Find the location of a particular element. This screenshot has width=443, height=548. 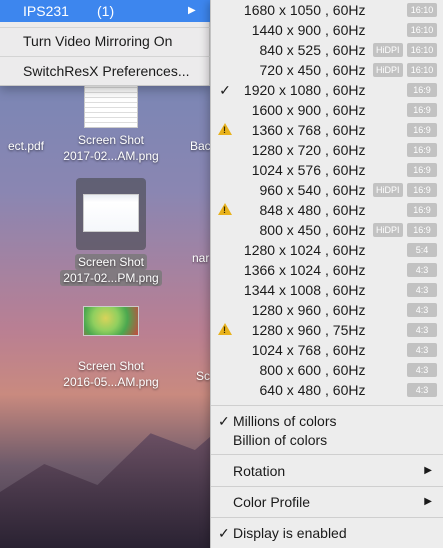

resolution-item: ! 848 x 480, 60Hz 16:9 is located at coordinates (327, 210).